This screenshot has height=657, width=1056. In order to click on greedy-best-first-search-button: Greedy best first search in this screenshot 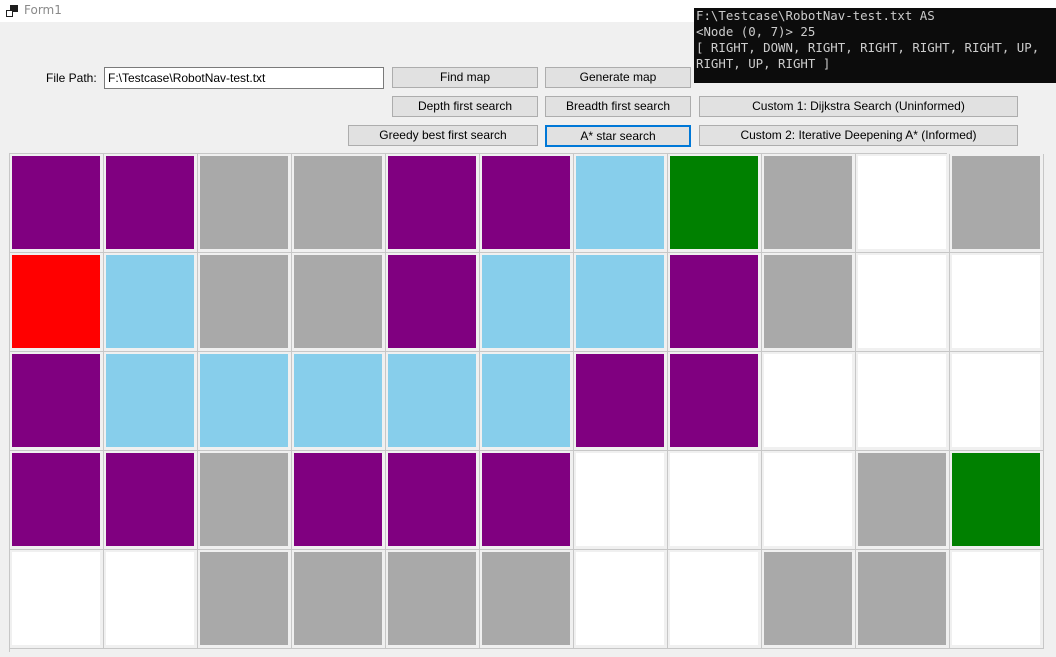, I will do `click(443, 135)`.